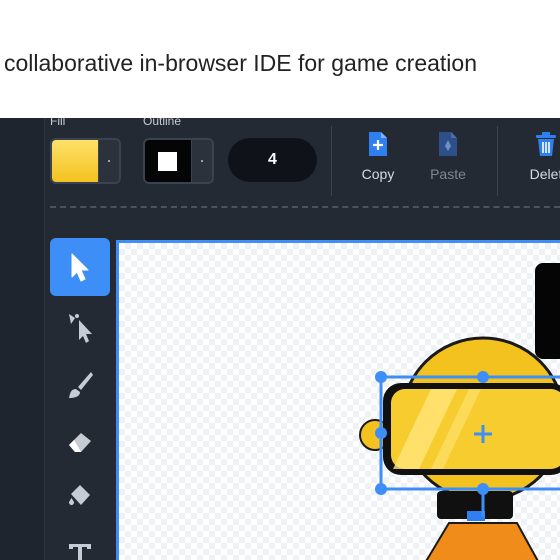 The width and height of the screenshot is (560, 560). I want to click on outline-inner-square, so click(167, 161).